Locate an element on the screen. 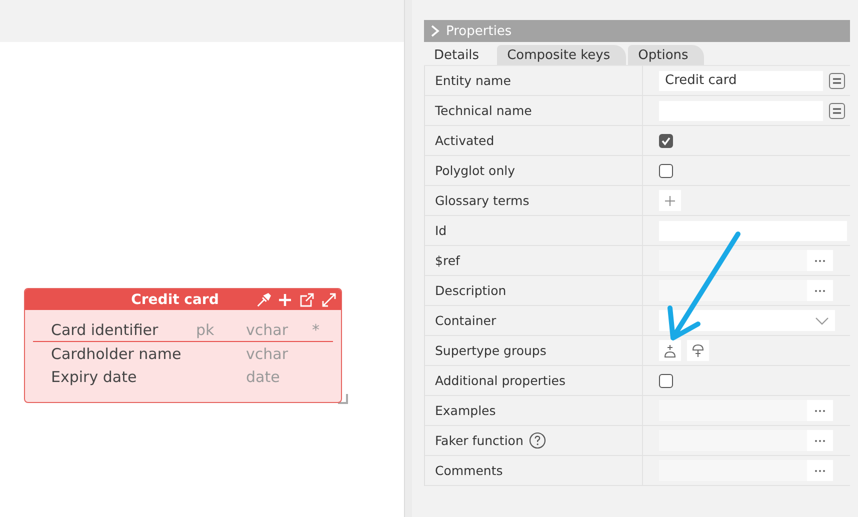 The width and height of the screenshot is (858, 517). required-mark: * is located at coordinates (316, 329).